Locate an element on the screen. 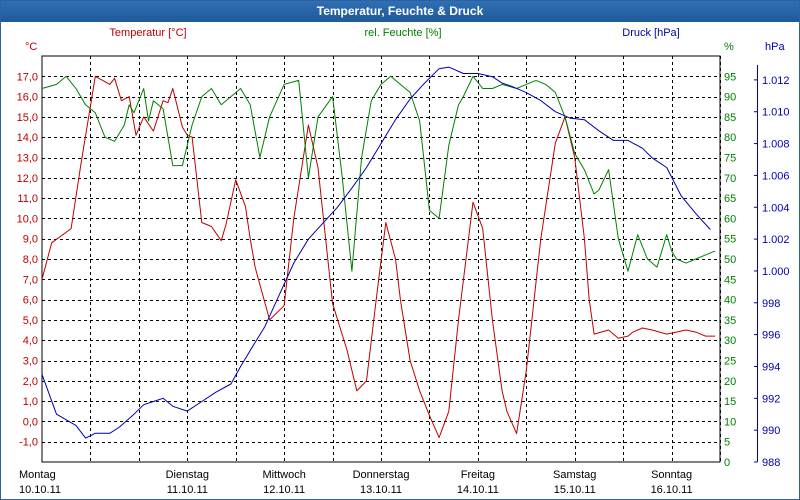  pressure-unit-label: hPa is located at coordinates (775, 47).